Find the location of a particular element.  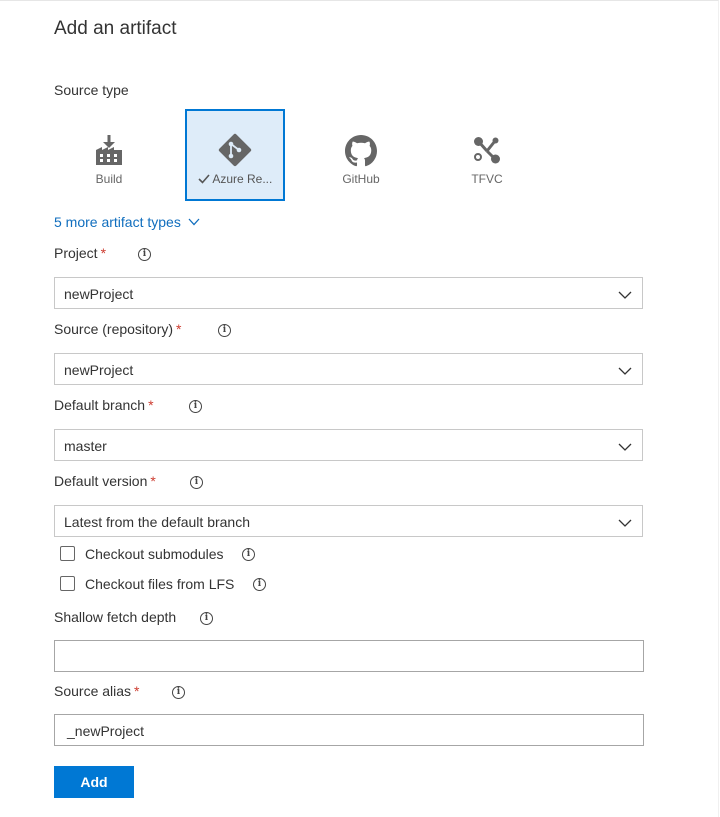

github-icon is located at coordinates (361, 153).